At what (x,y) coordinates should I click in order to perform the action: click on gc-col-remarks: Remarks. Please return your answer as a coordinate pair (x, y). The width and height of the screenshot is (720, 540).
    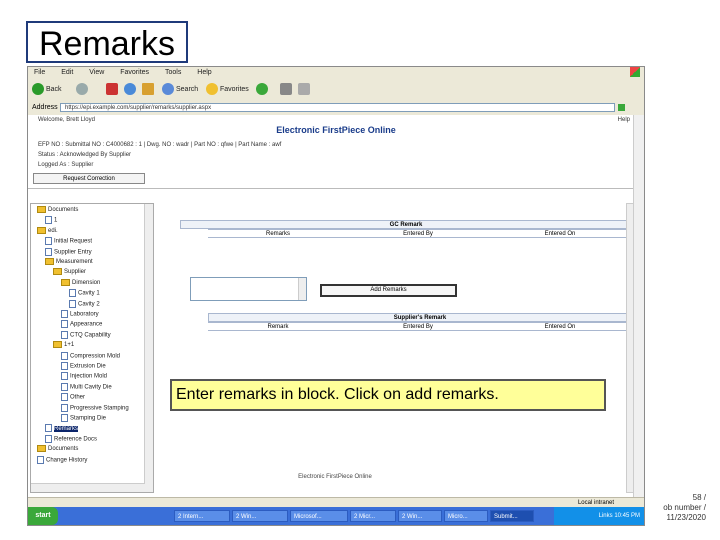
    Looking at the image, I should click on (278, 233).